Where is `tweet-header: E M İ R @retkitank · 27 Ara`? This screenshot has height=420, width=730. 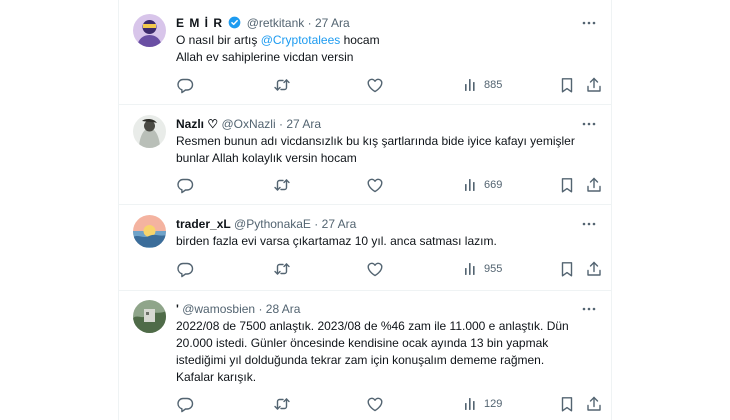
tweet-header: E M İ R @retkitank · 27 Ara is located at coordinates (263, 24).